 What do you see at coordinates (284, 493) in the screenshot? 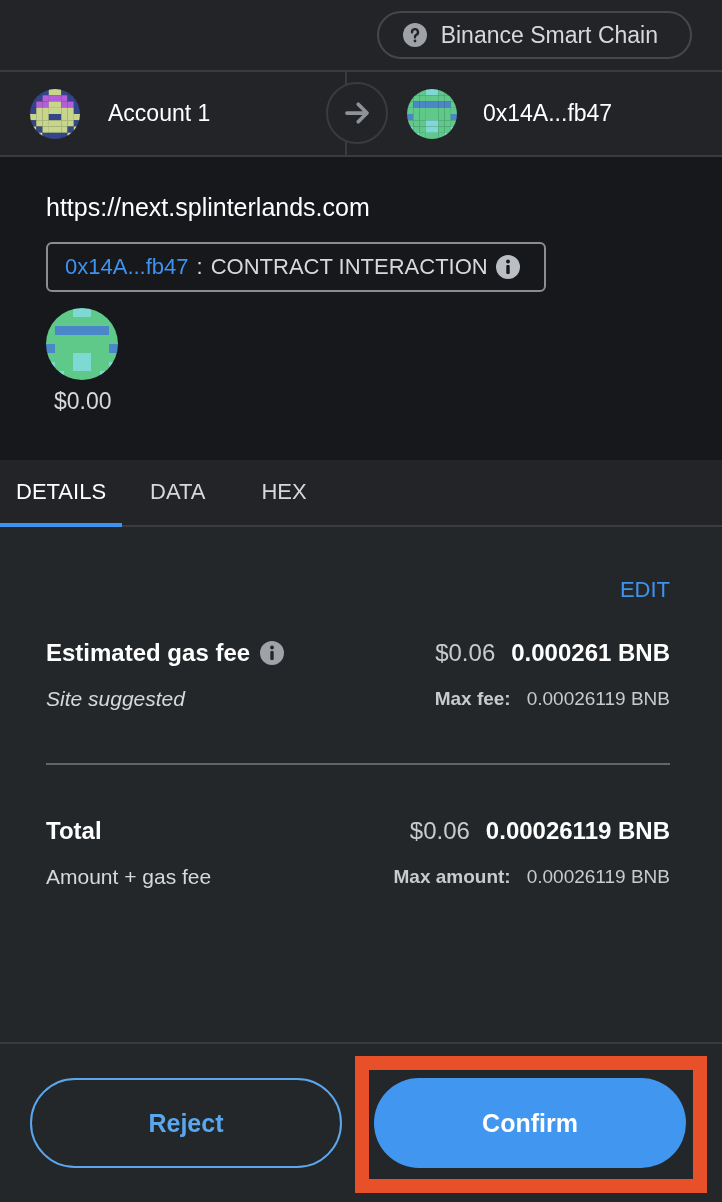
I see `tab: HEX` at bounding box center [284, 493].